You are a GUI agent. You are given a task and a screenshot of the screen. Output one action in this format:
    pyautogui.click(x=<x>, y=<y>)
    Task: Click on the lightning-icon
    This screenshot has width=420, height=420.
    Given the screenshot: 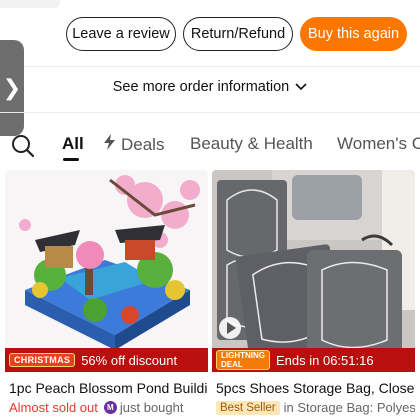 What is the action you would take?
    pyautogui.click(x=109, y=144)
    